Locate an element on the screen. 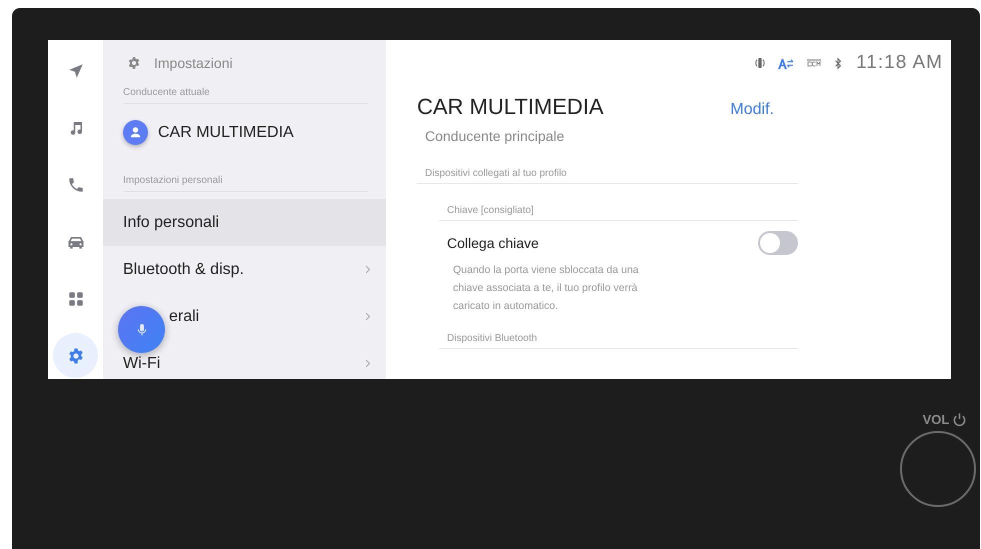  edit-link: Modif. is located at coordinates (752, 110).